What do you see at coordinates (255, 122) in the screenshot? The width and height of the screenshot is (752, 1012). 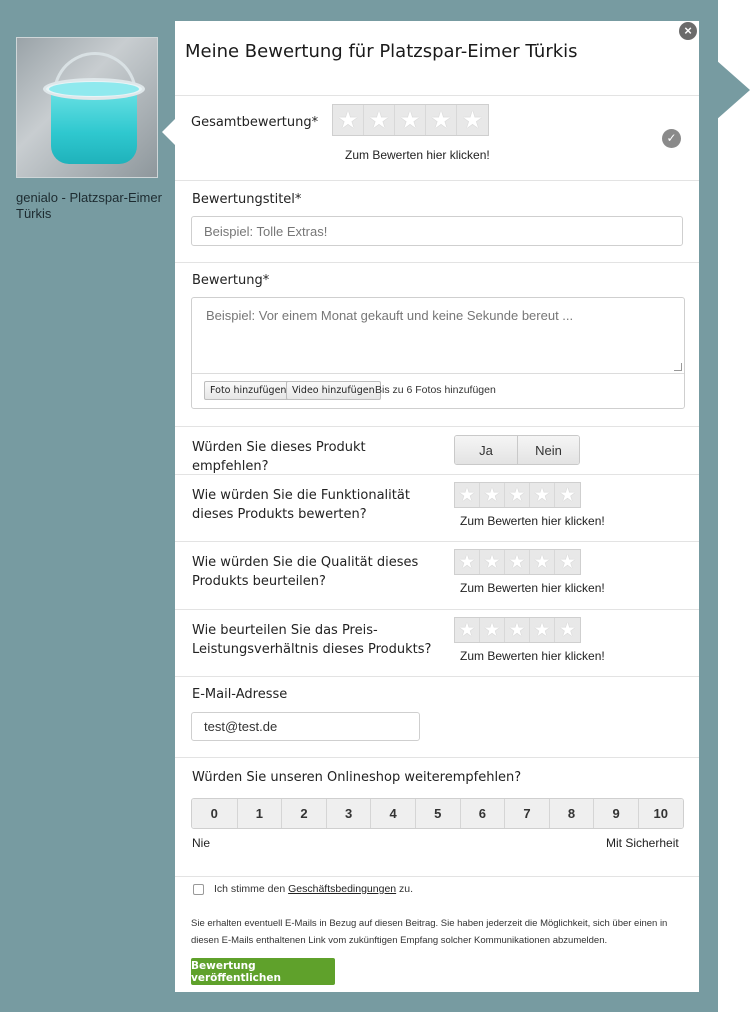 I see `overall-rating-label: Gesamtbewertung*` at bounding box center [255, 122].